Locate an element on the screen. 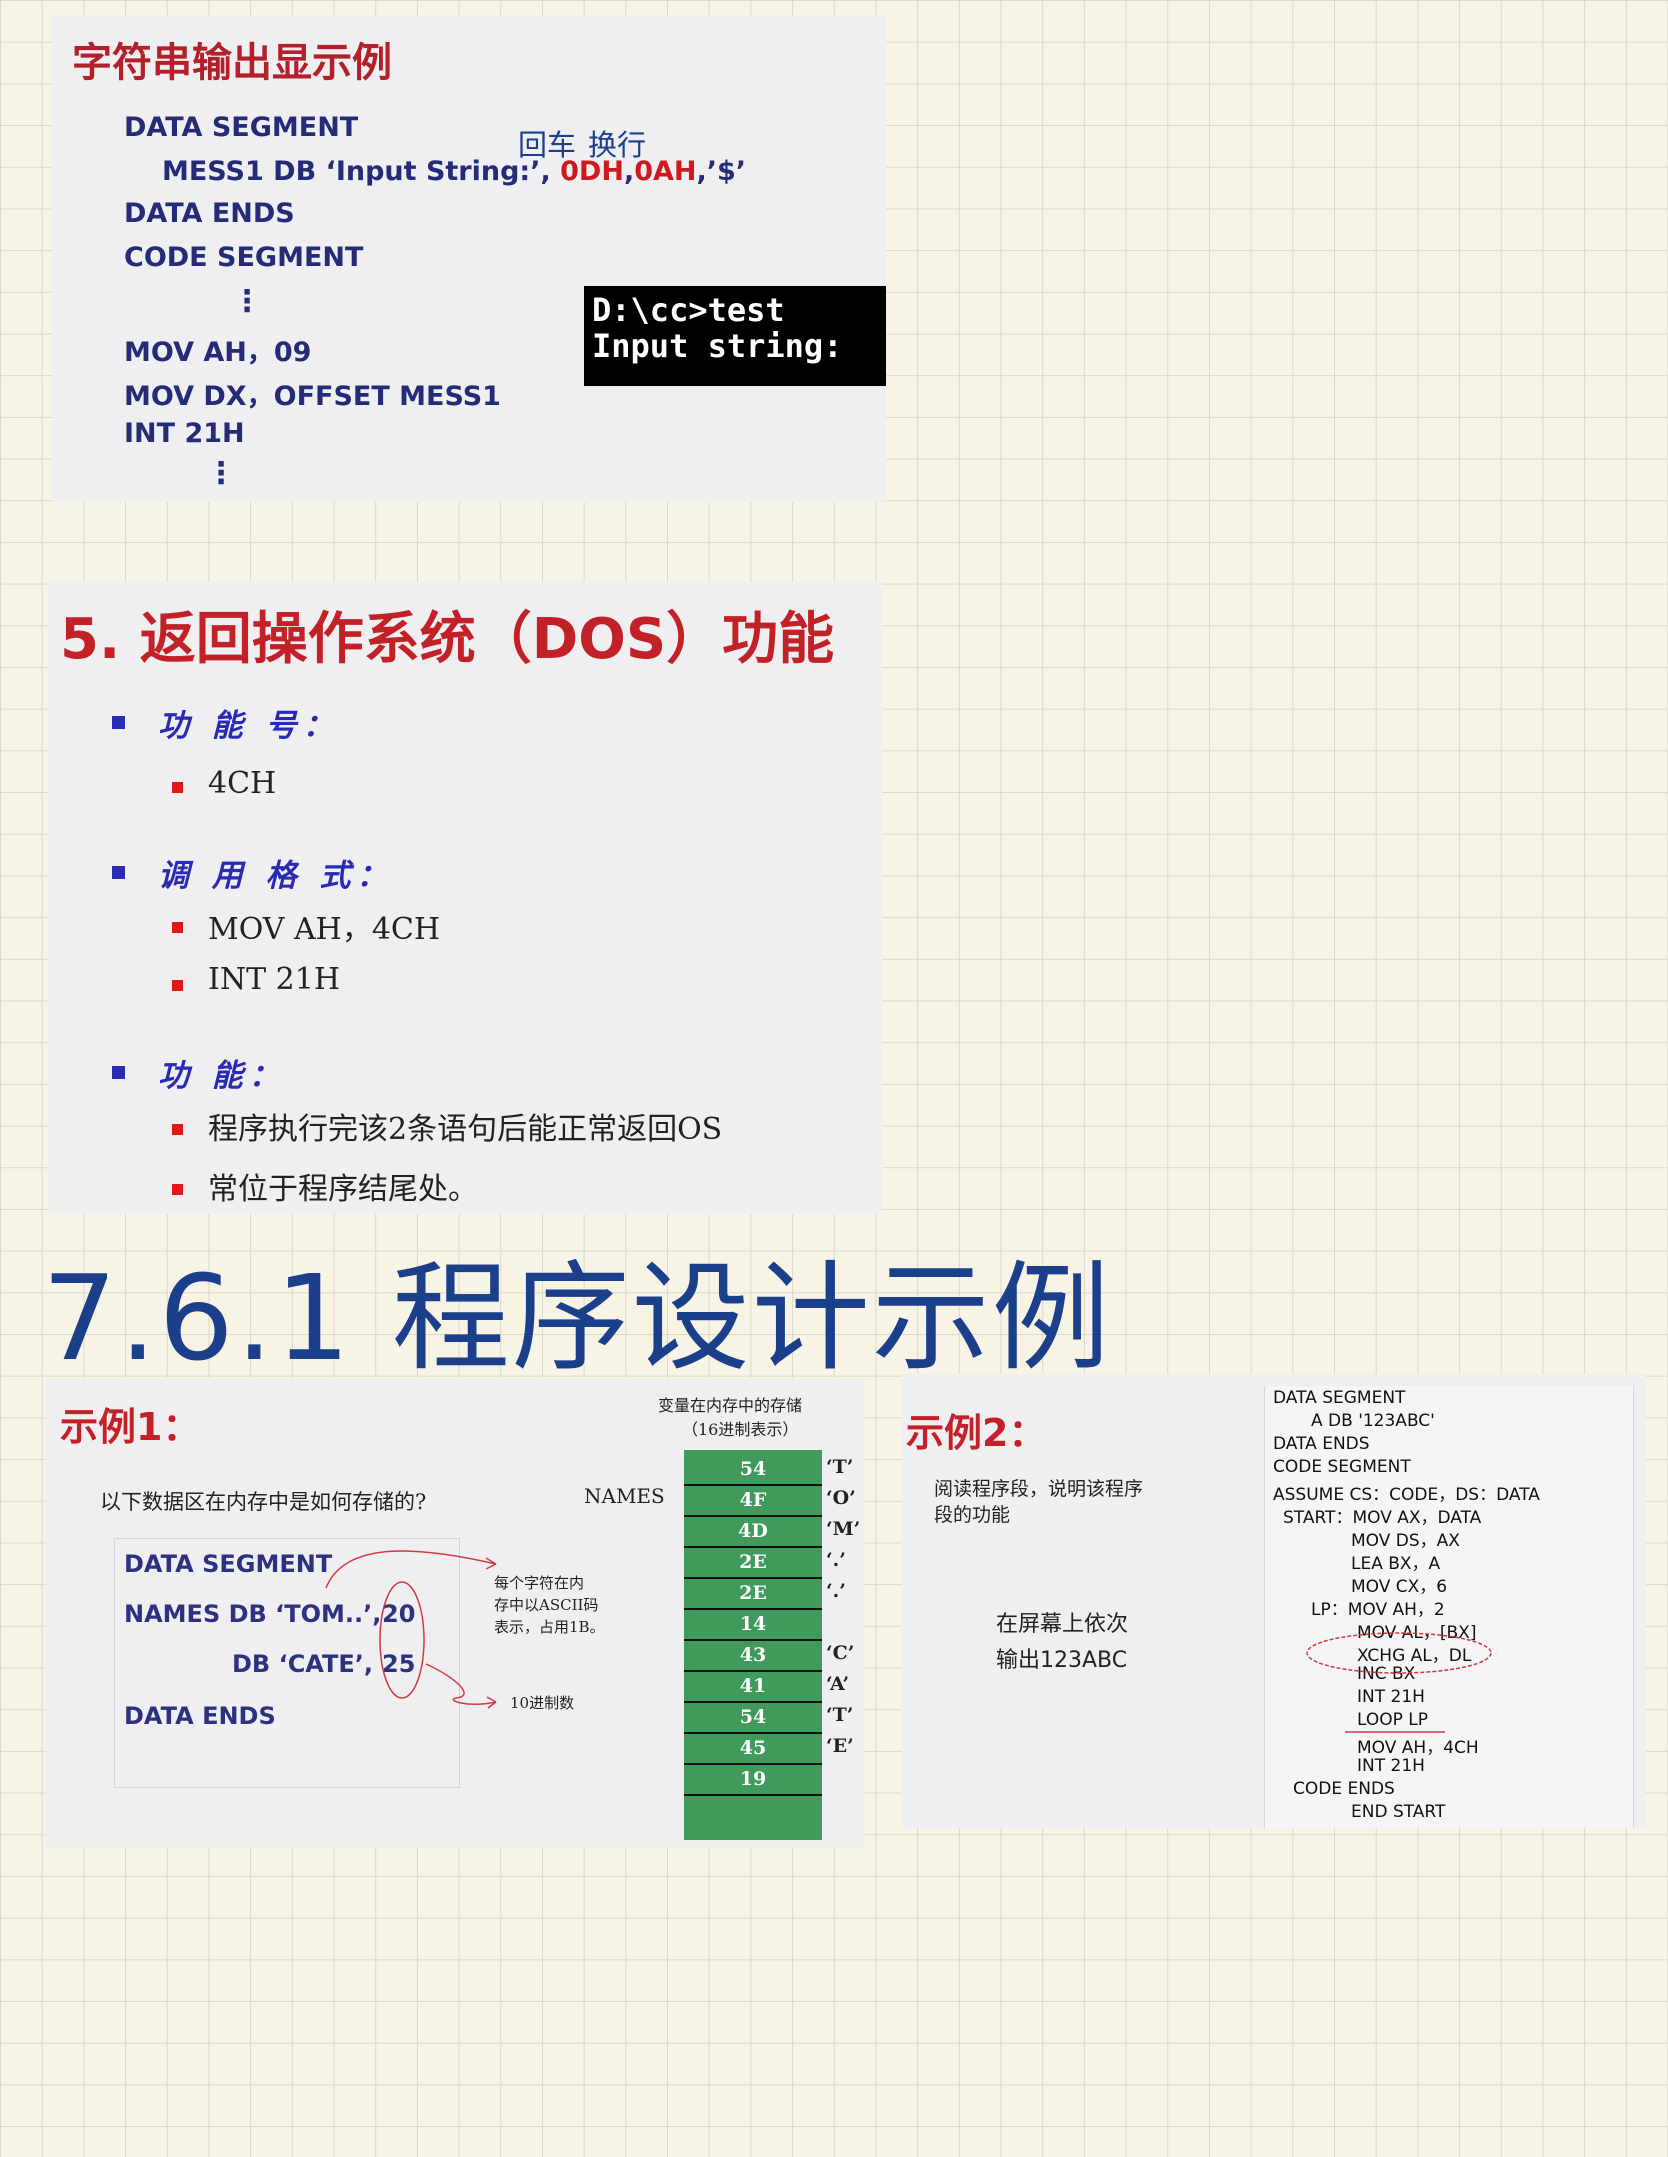 This screenshot has height=2157, width=1668. slide-title: 字符串输出显示例 is located at coordinates (232, 63).